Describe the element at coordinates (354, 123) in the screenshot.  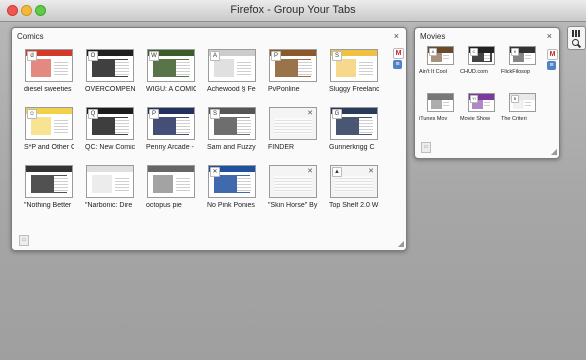
I see `tab-thumbnail: G` at that location.